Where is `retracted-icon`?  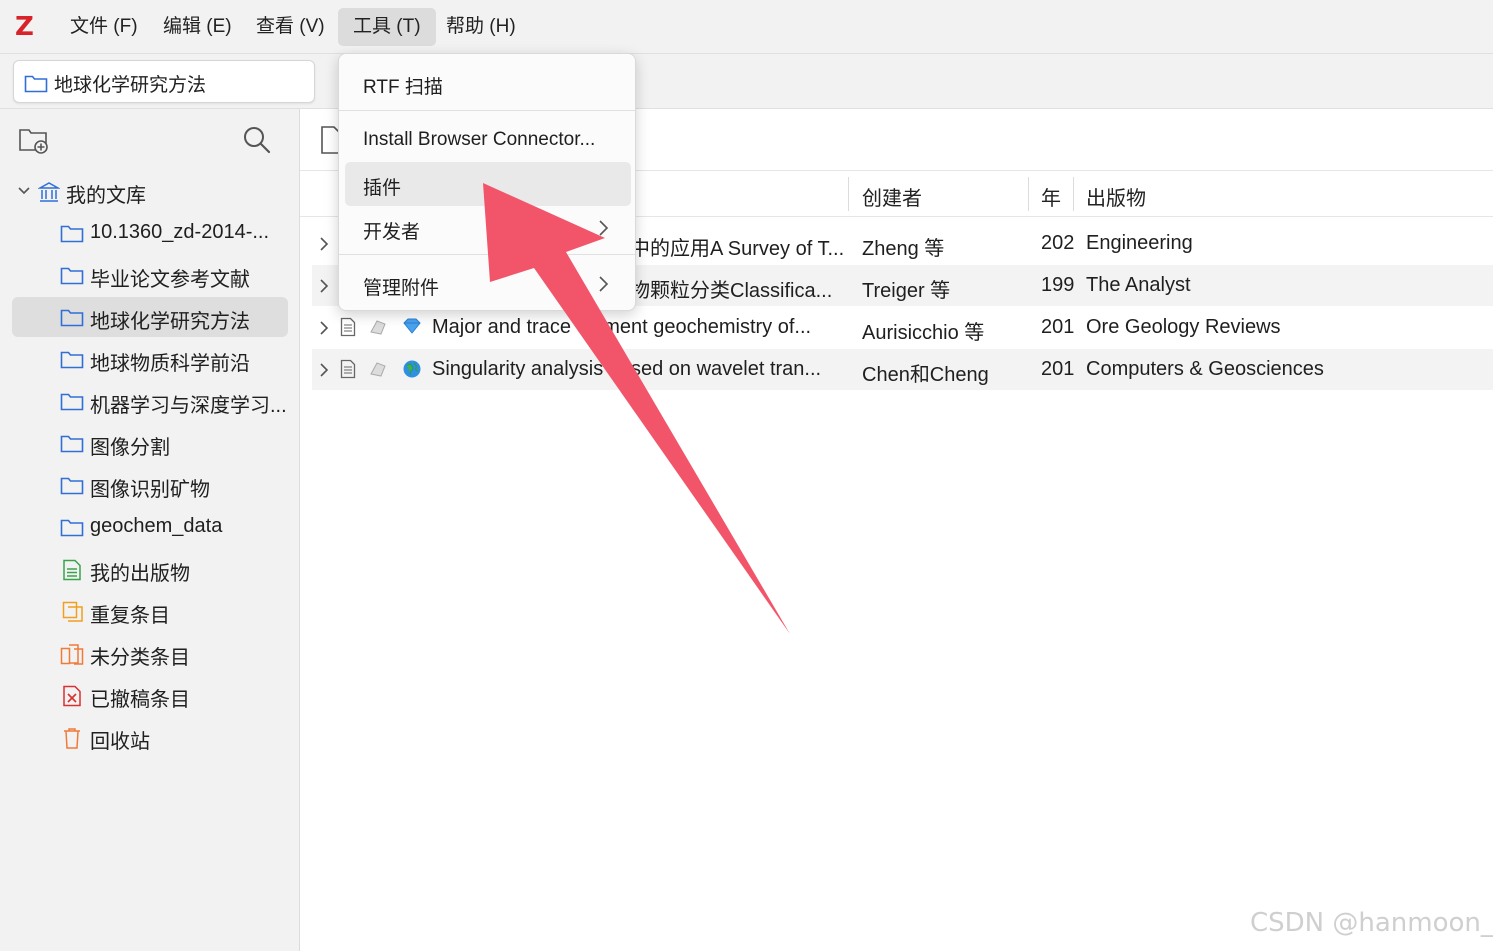
retracted-icon is located at coordinates (72, 698).